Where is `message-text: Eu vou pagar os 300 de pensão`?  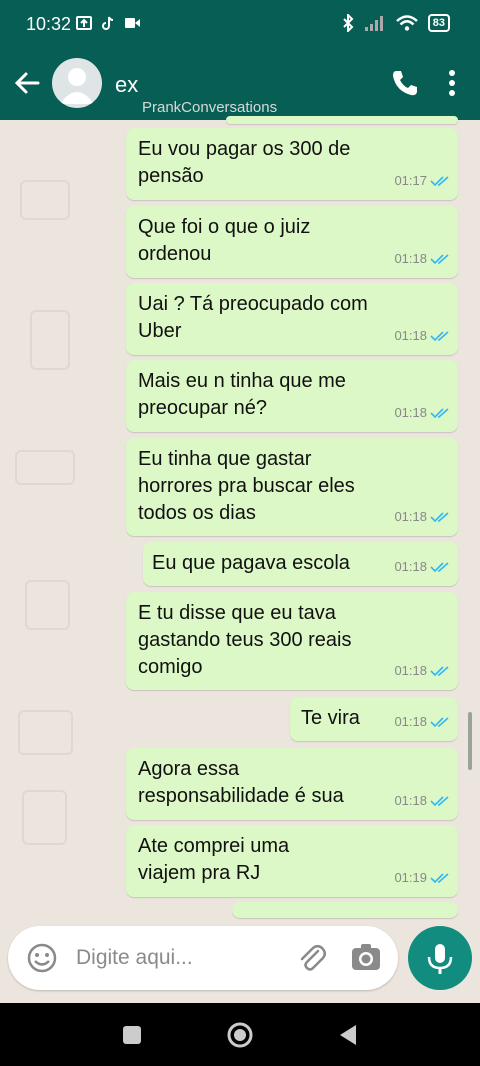 message-text: Eu vou pagar os 300 de pensão is located at coordinates (244, 162).